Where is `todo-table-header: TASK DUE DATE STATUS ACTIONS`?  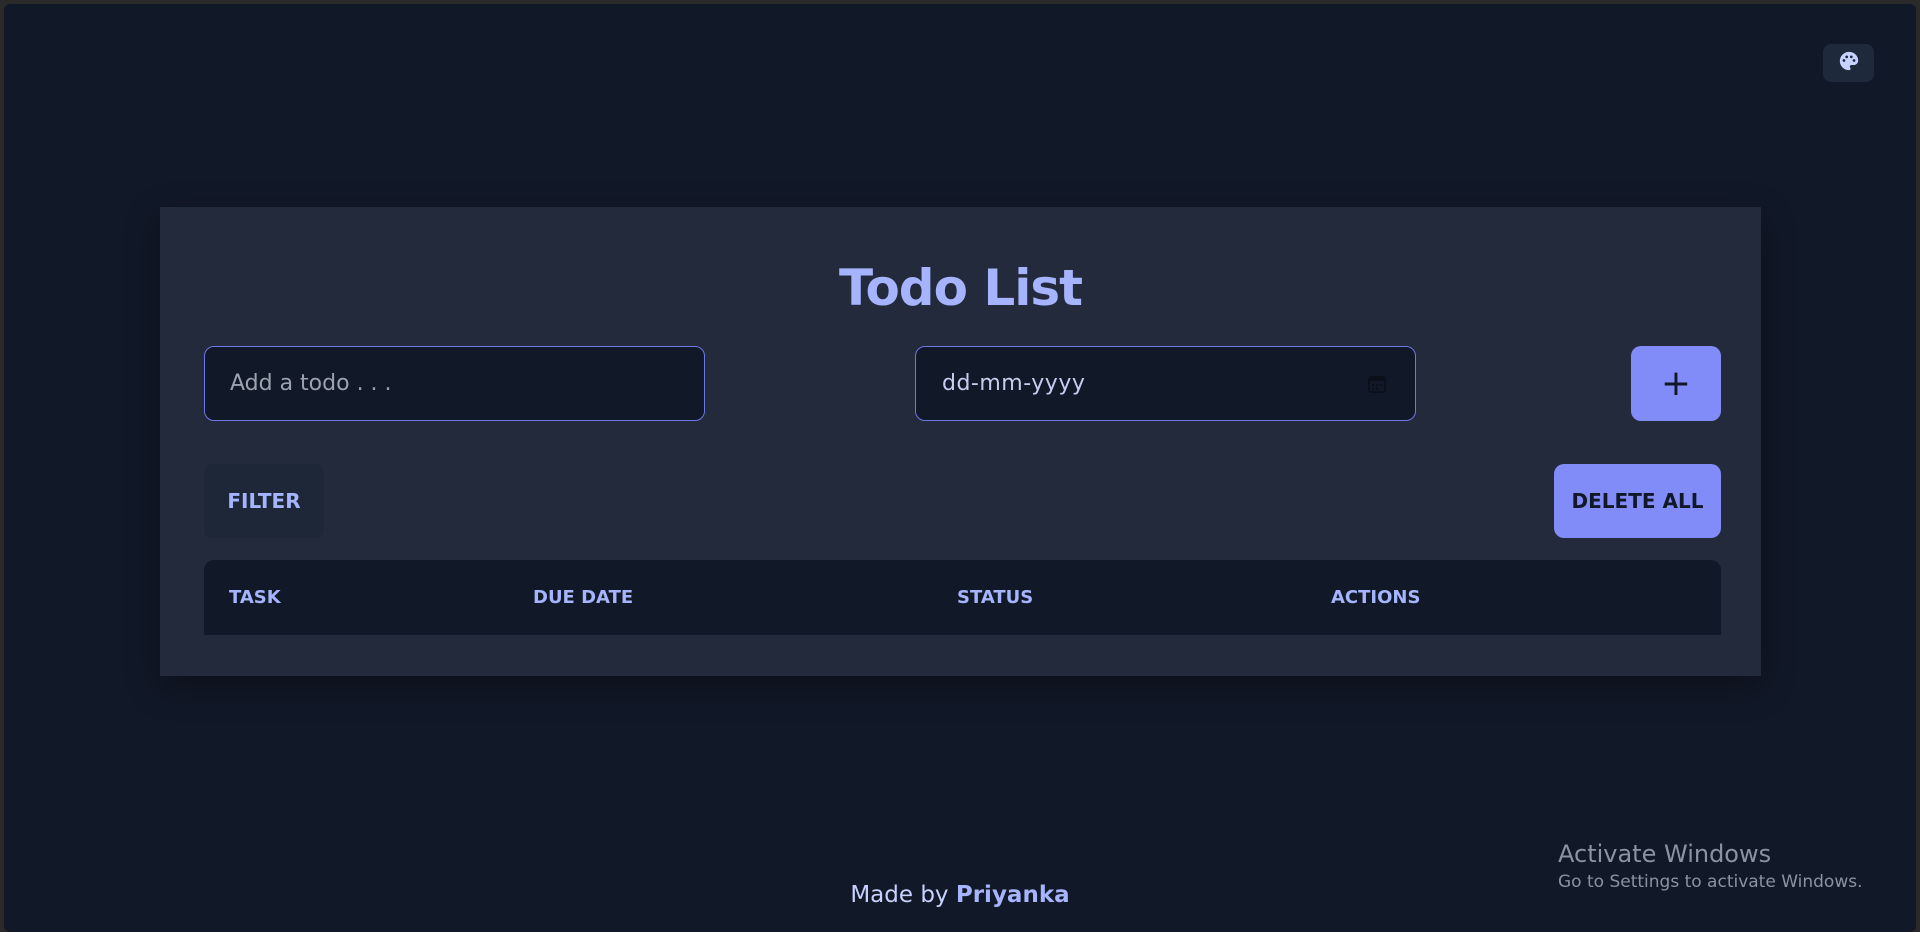
todo-table-header: TASK DUE DATE STATUS ACTIONS is located at coordinates (962, 597).